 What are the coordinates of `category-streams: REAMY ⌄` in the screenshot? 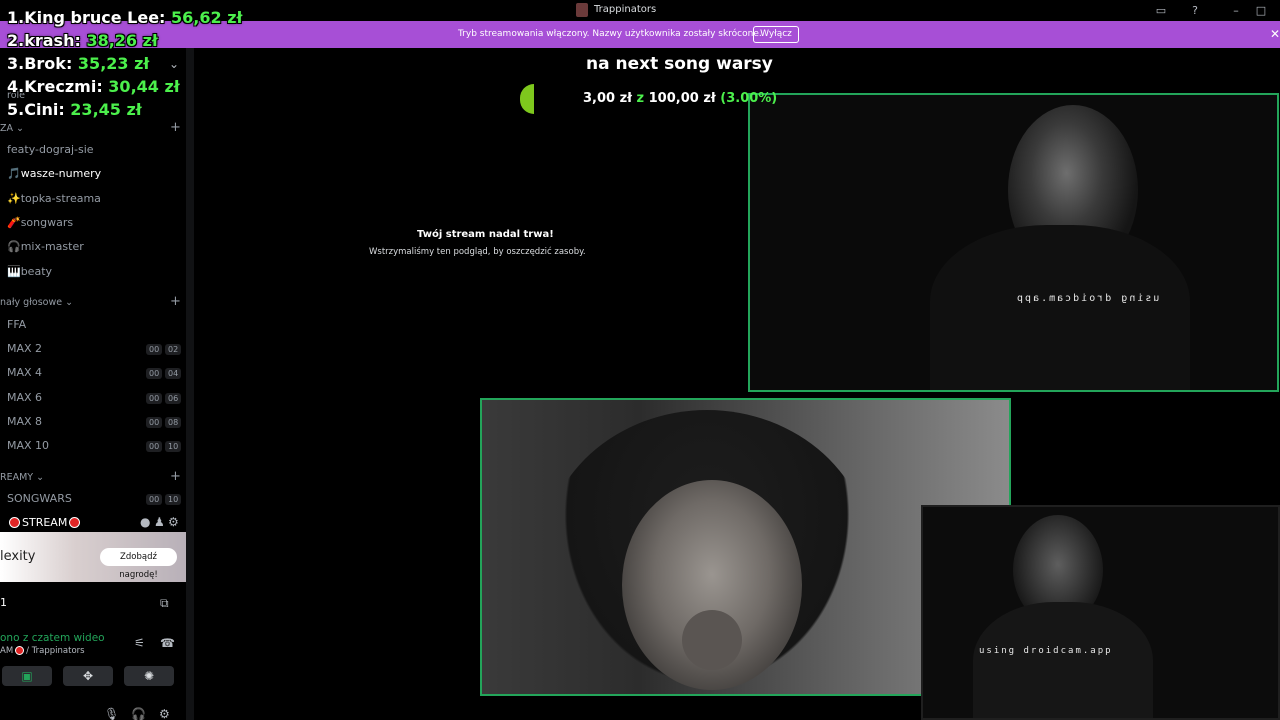 It's located at (22, 477).